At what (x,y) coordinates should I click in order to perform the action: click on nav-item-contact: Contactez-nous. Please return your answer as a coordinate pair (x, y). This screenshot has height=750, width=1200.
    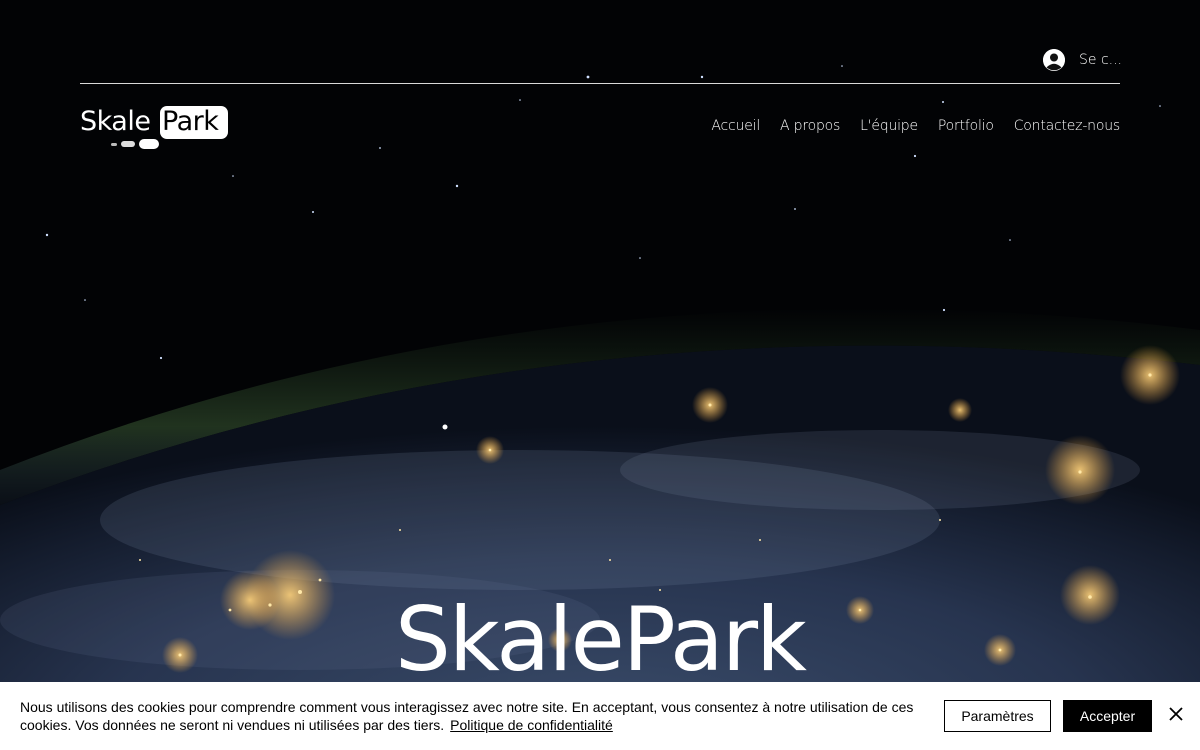
    Looking at the image, I should click on (1067, 126).